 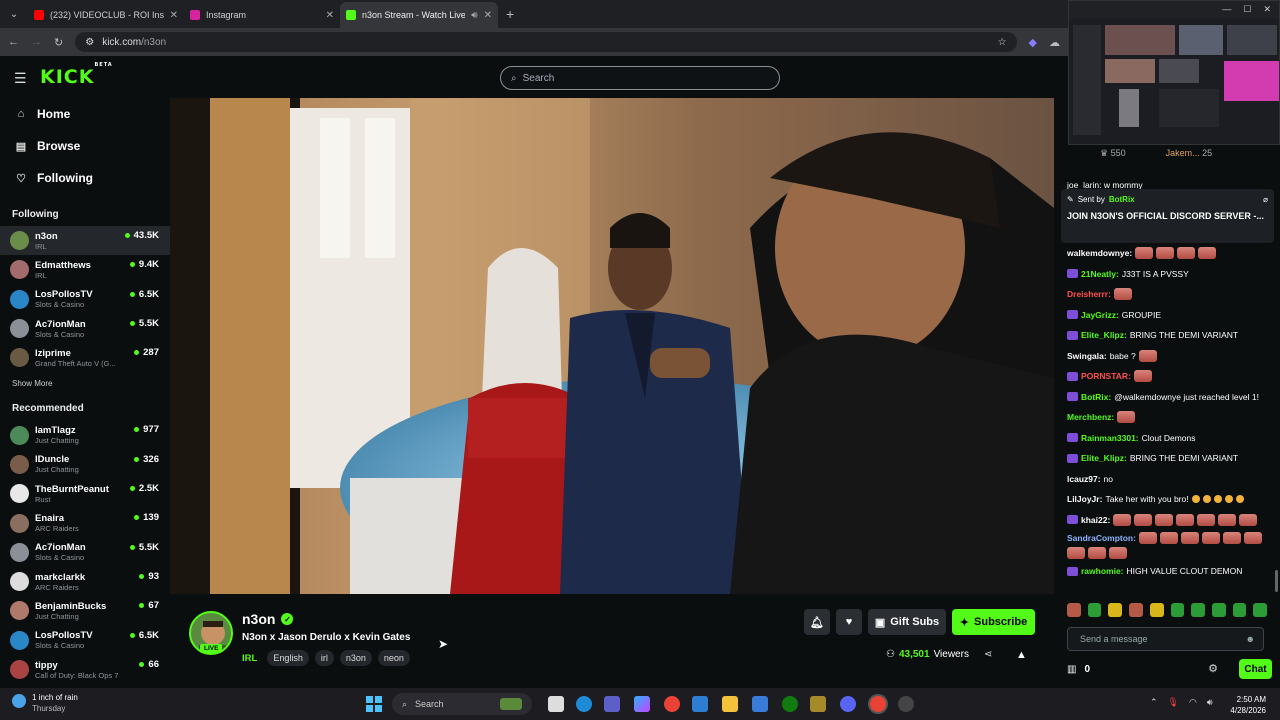 I want to click on chat-username: Dreisherrr:, so click(x=1089, y=294).